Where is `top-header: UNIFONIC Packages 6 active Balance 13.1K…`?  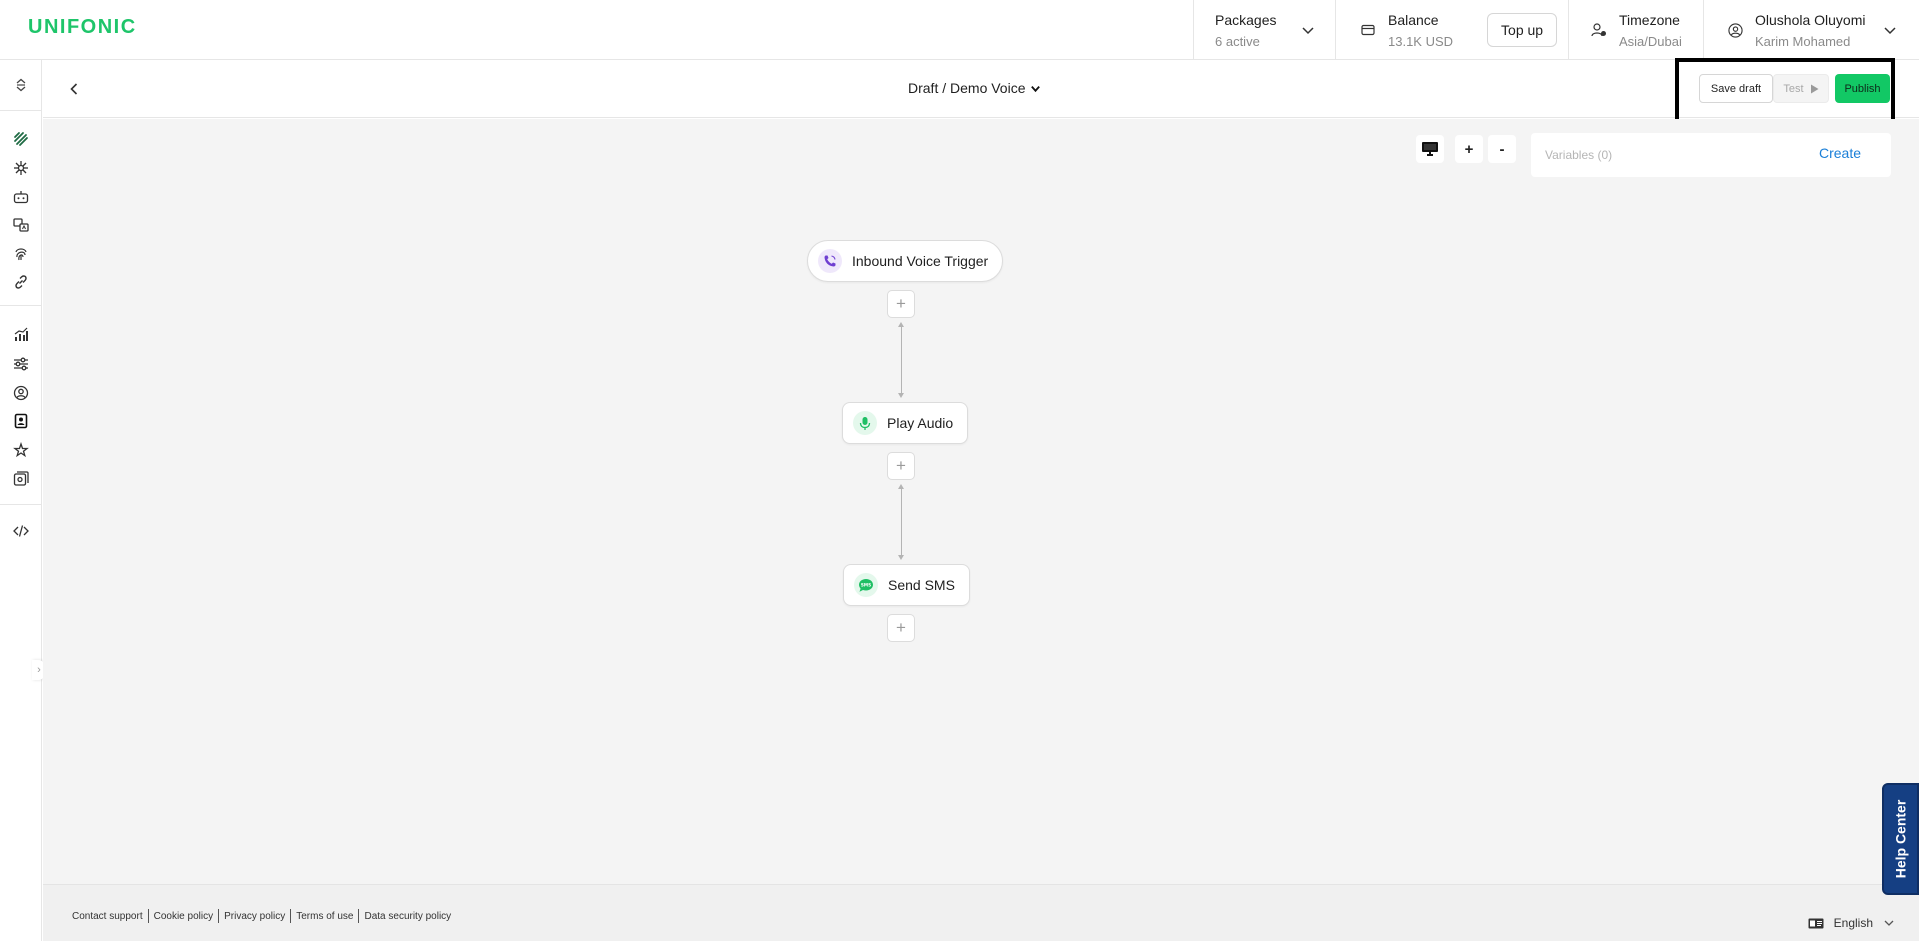 top-header: UNIFONIC Packages 6 active Balance 13.1K… is located at coordinates (959, 30).